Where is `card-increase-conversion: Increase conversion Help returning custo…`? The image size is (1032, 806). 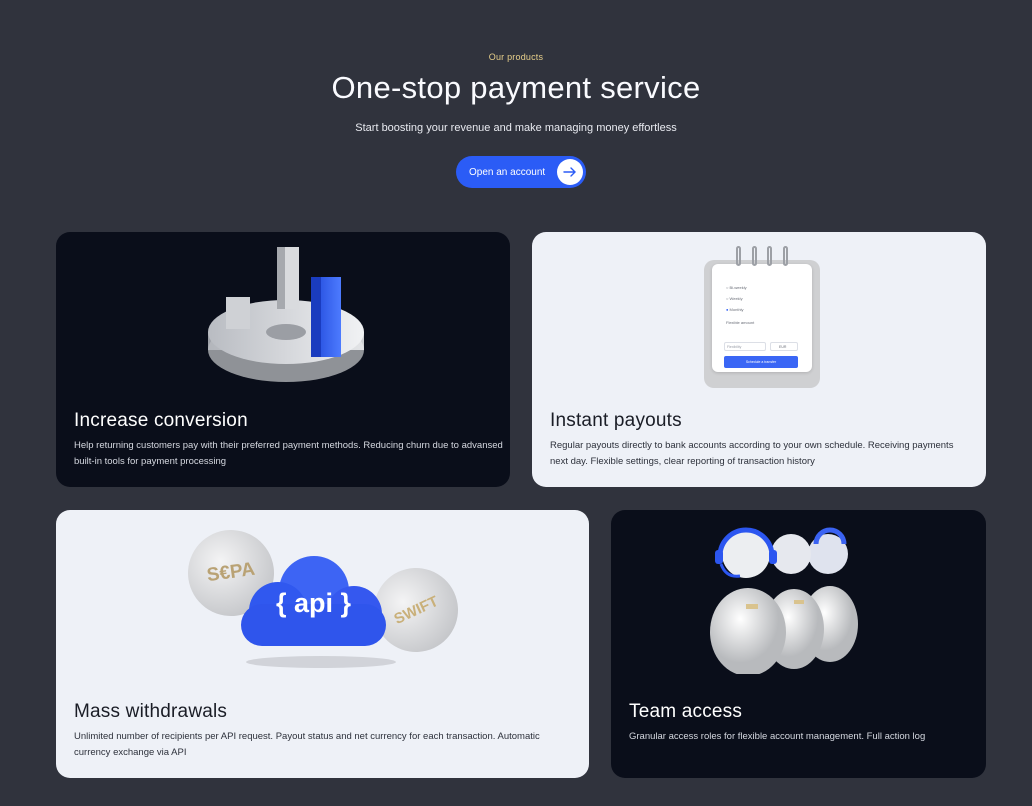 card-increase-conversion: Increase conversion Help returning custo… is located at coordinates (283, 359).